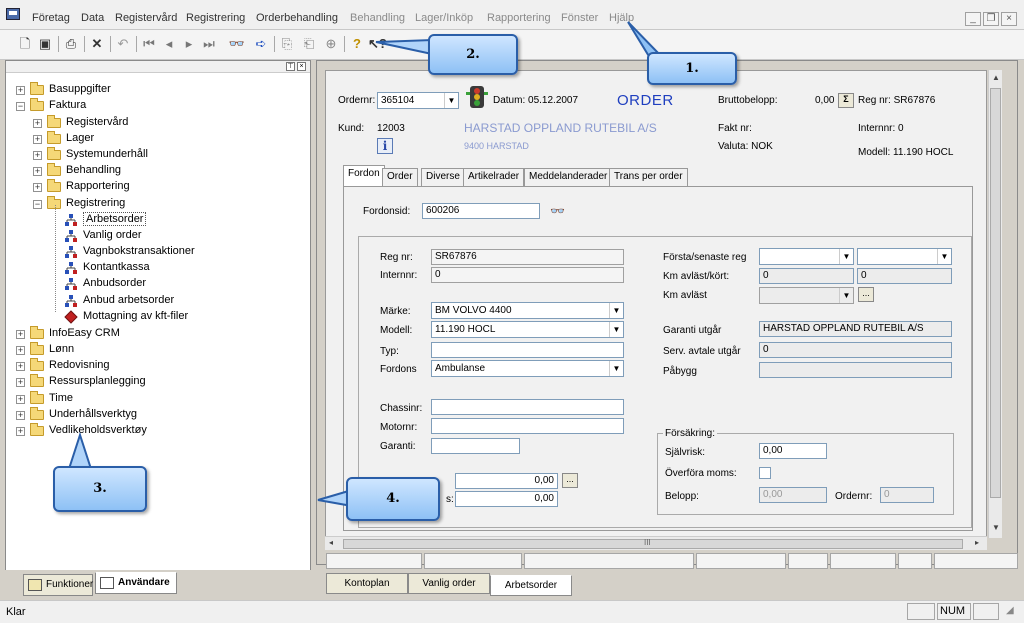  I want to click on menu-behandling: Behandling, so click(377, 18).